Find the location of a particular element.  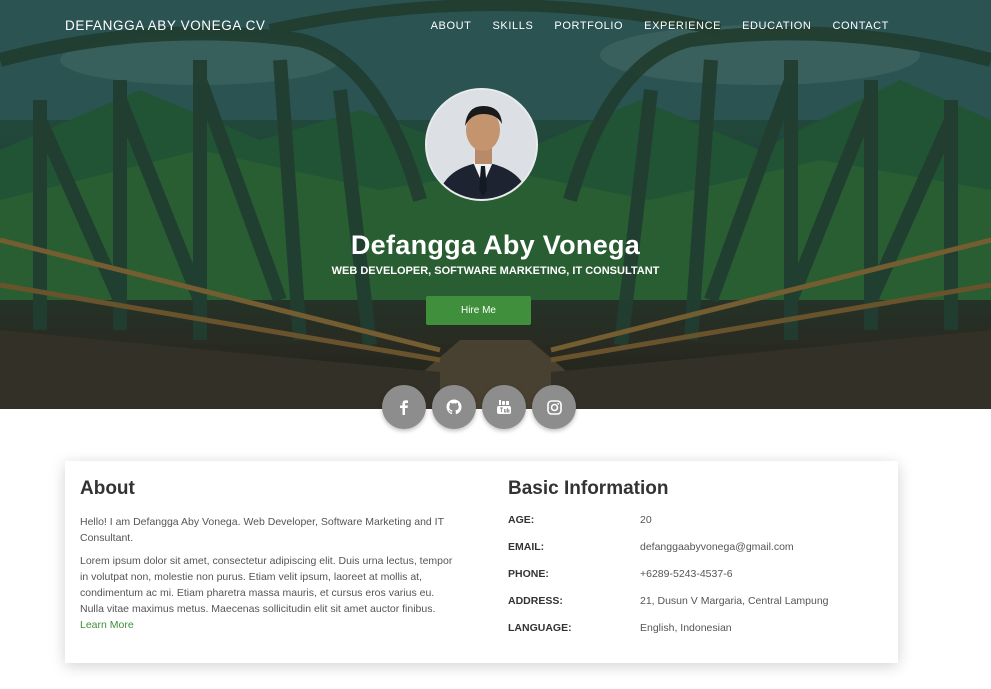

facebook-button is located at coordinates (404, 407).